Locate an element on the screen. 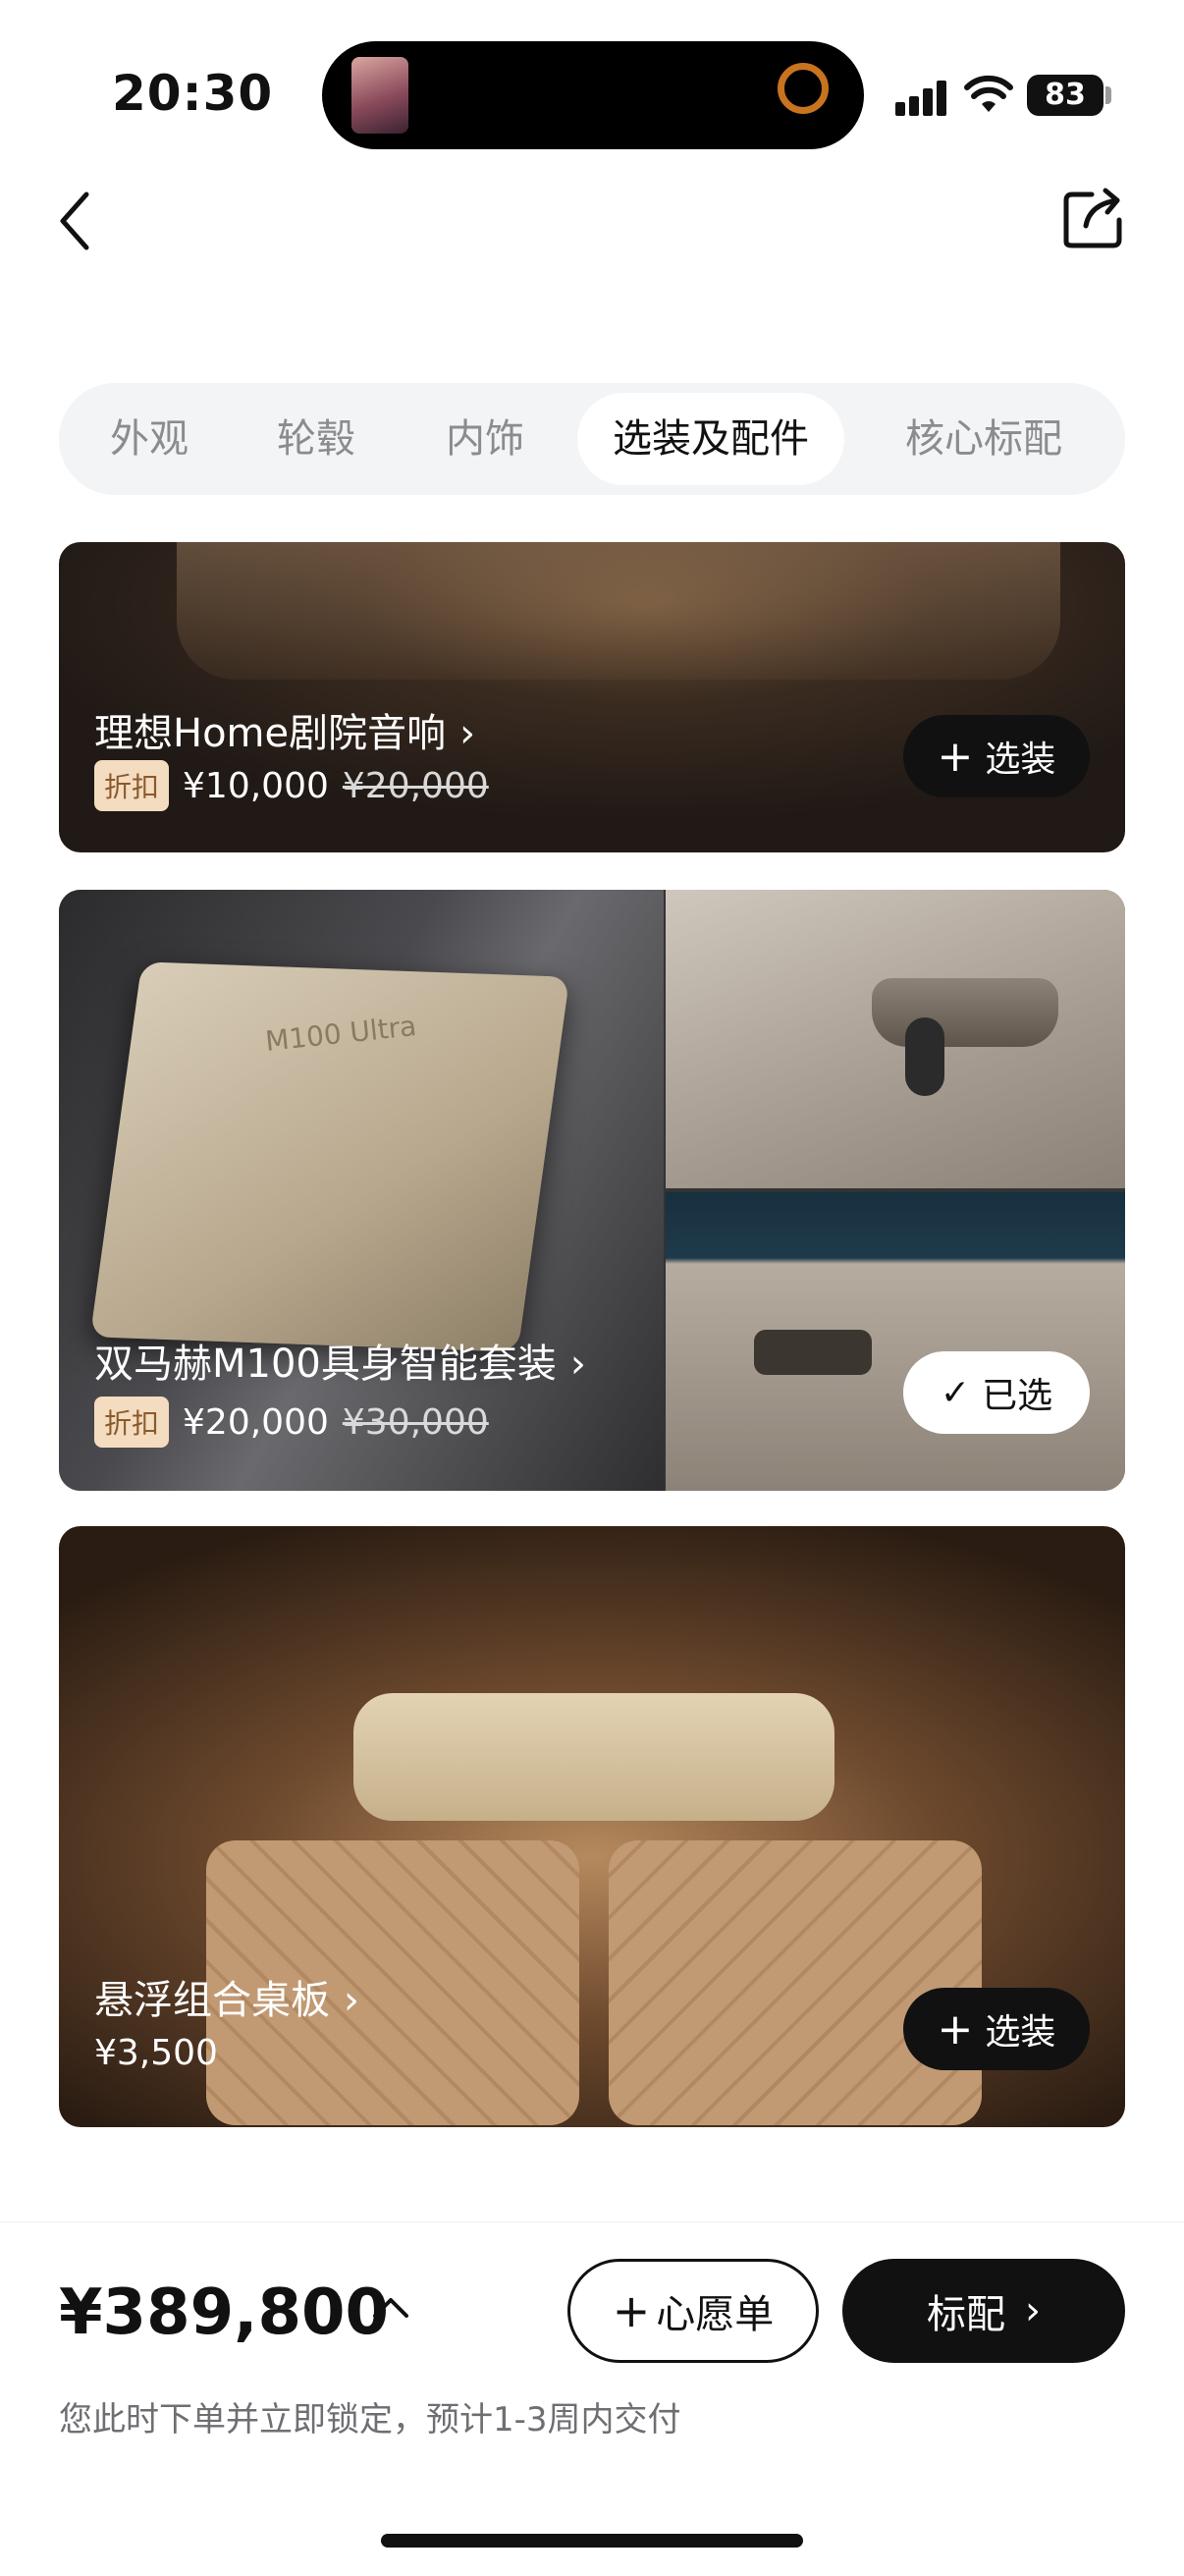 The height and width of the screenshot is (2576, 1184). camera-module-graphic is located at coordinates (924, 1057).